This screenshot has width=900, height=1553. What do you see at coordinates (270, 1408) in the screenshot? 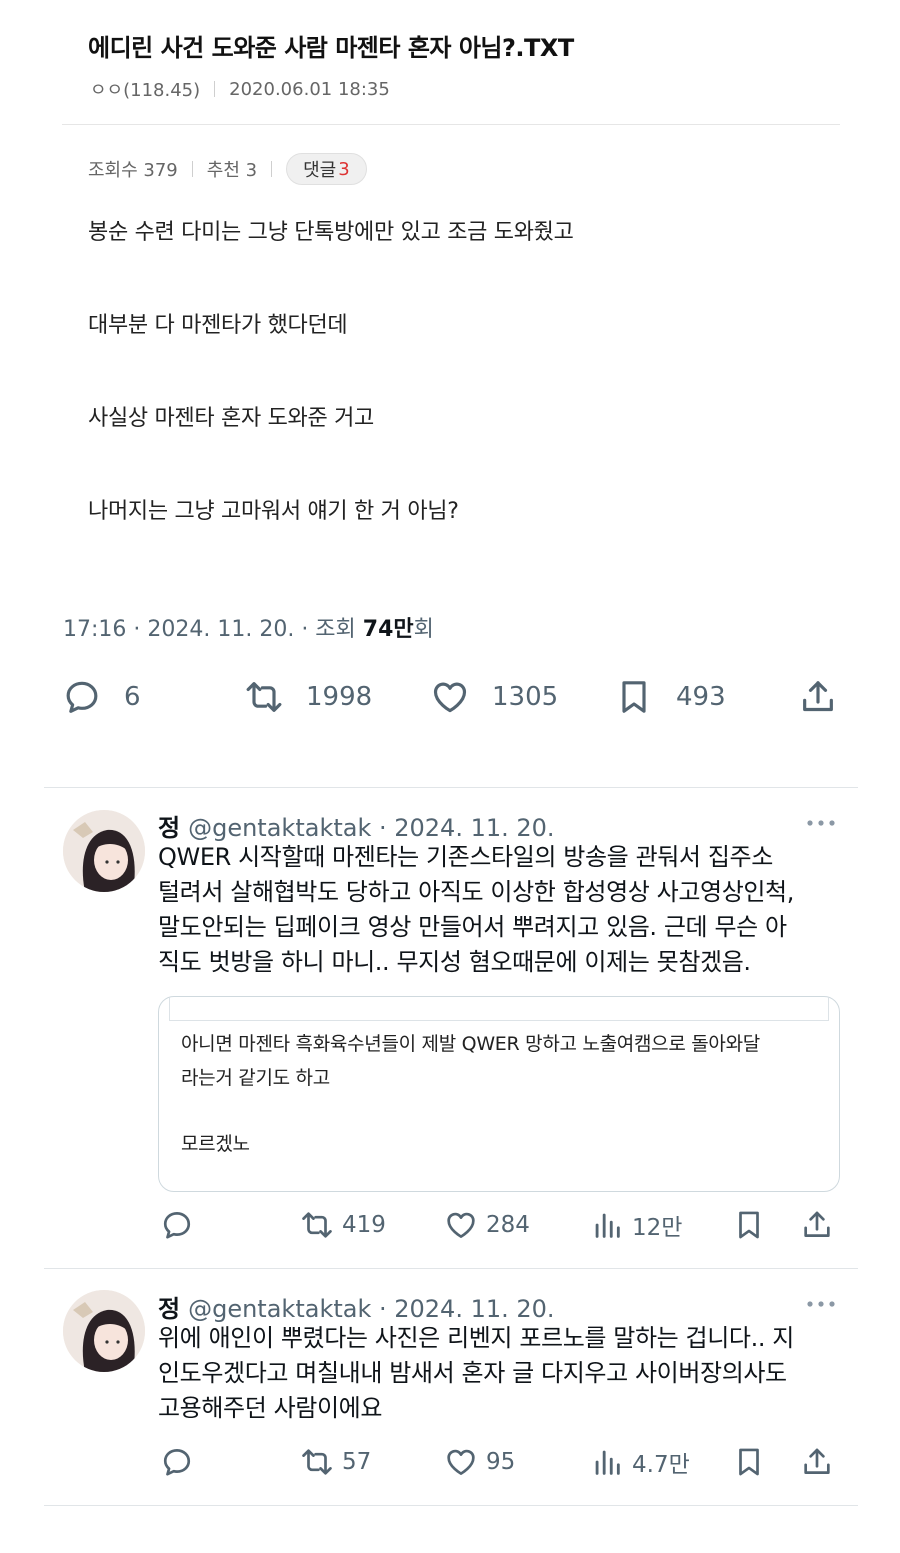
I see `reply-text-line: 고용해주던 사람이에요` at bounding box center [270, 1408].